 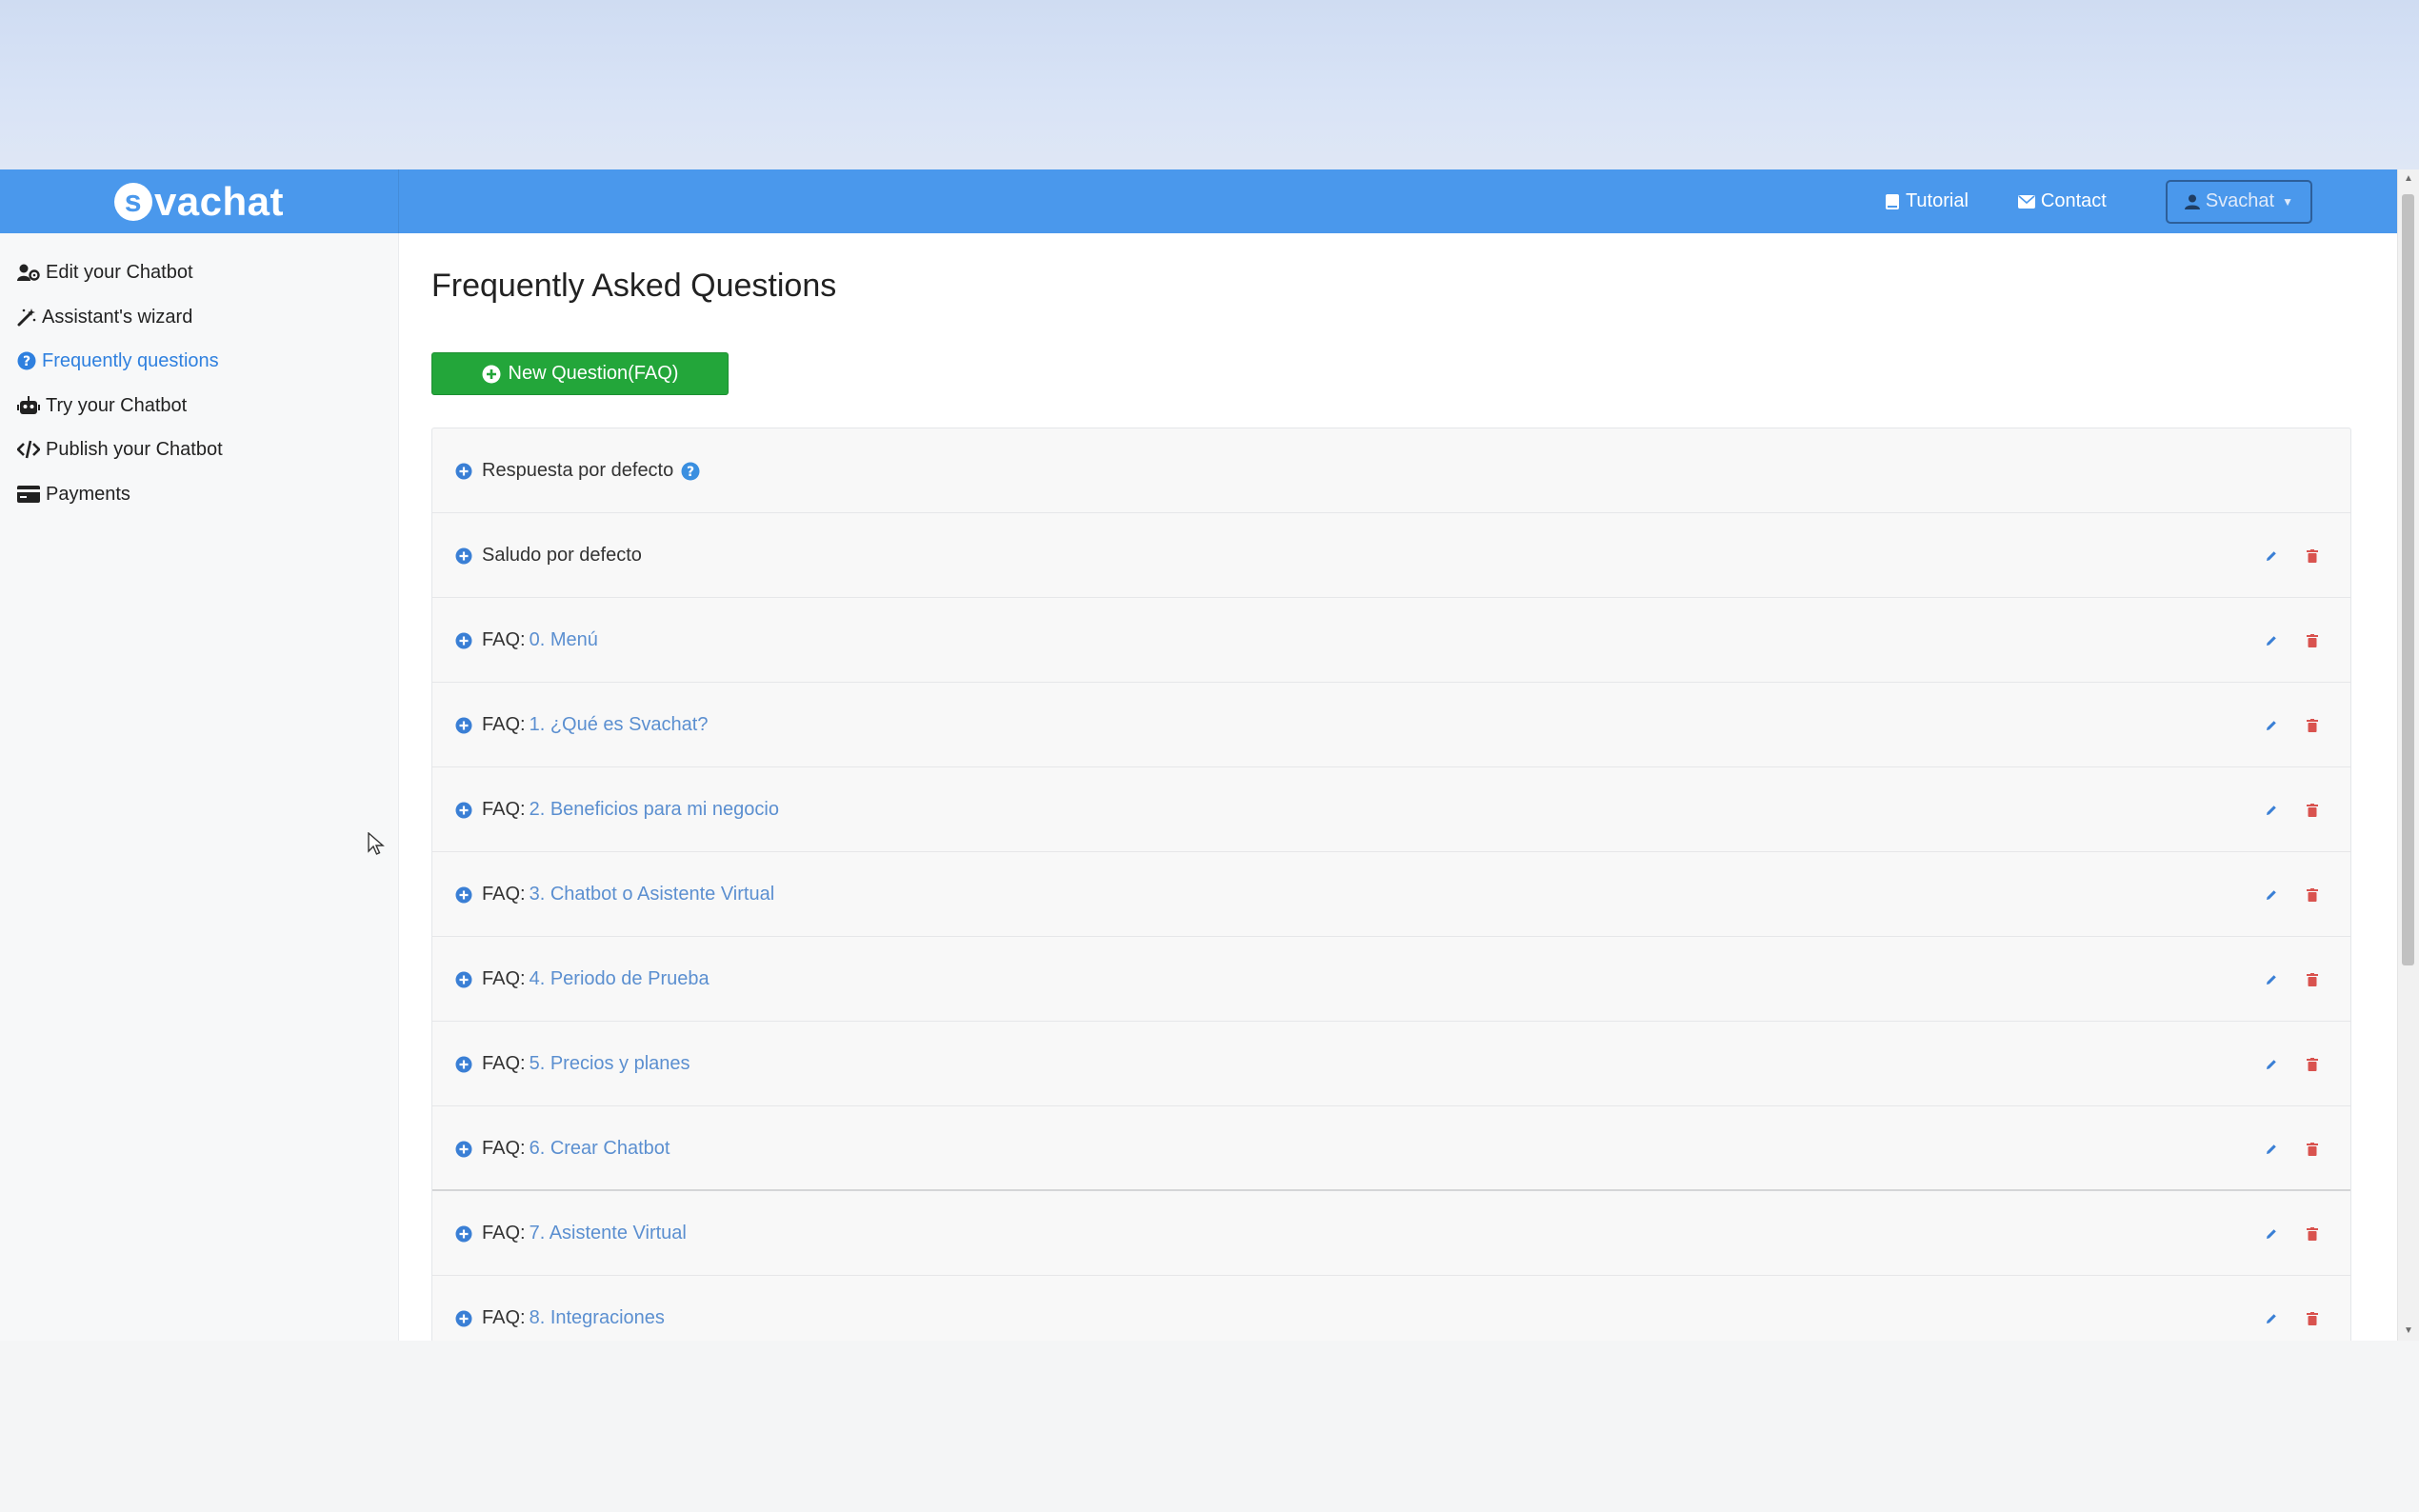 What do you see at coordinates (1391, 1308) in the screenshot?
I see `faq-row: FAQ: 8. Integraciones` at bounding box center [1391, 1308].